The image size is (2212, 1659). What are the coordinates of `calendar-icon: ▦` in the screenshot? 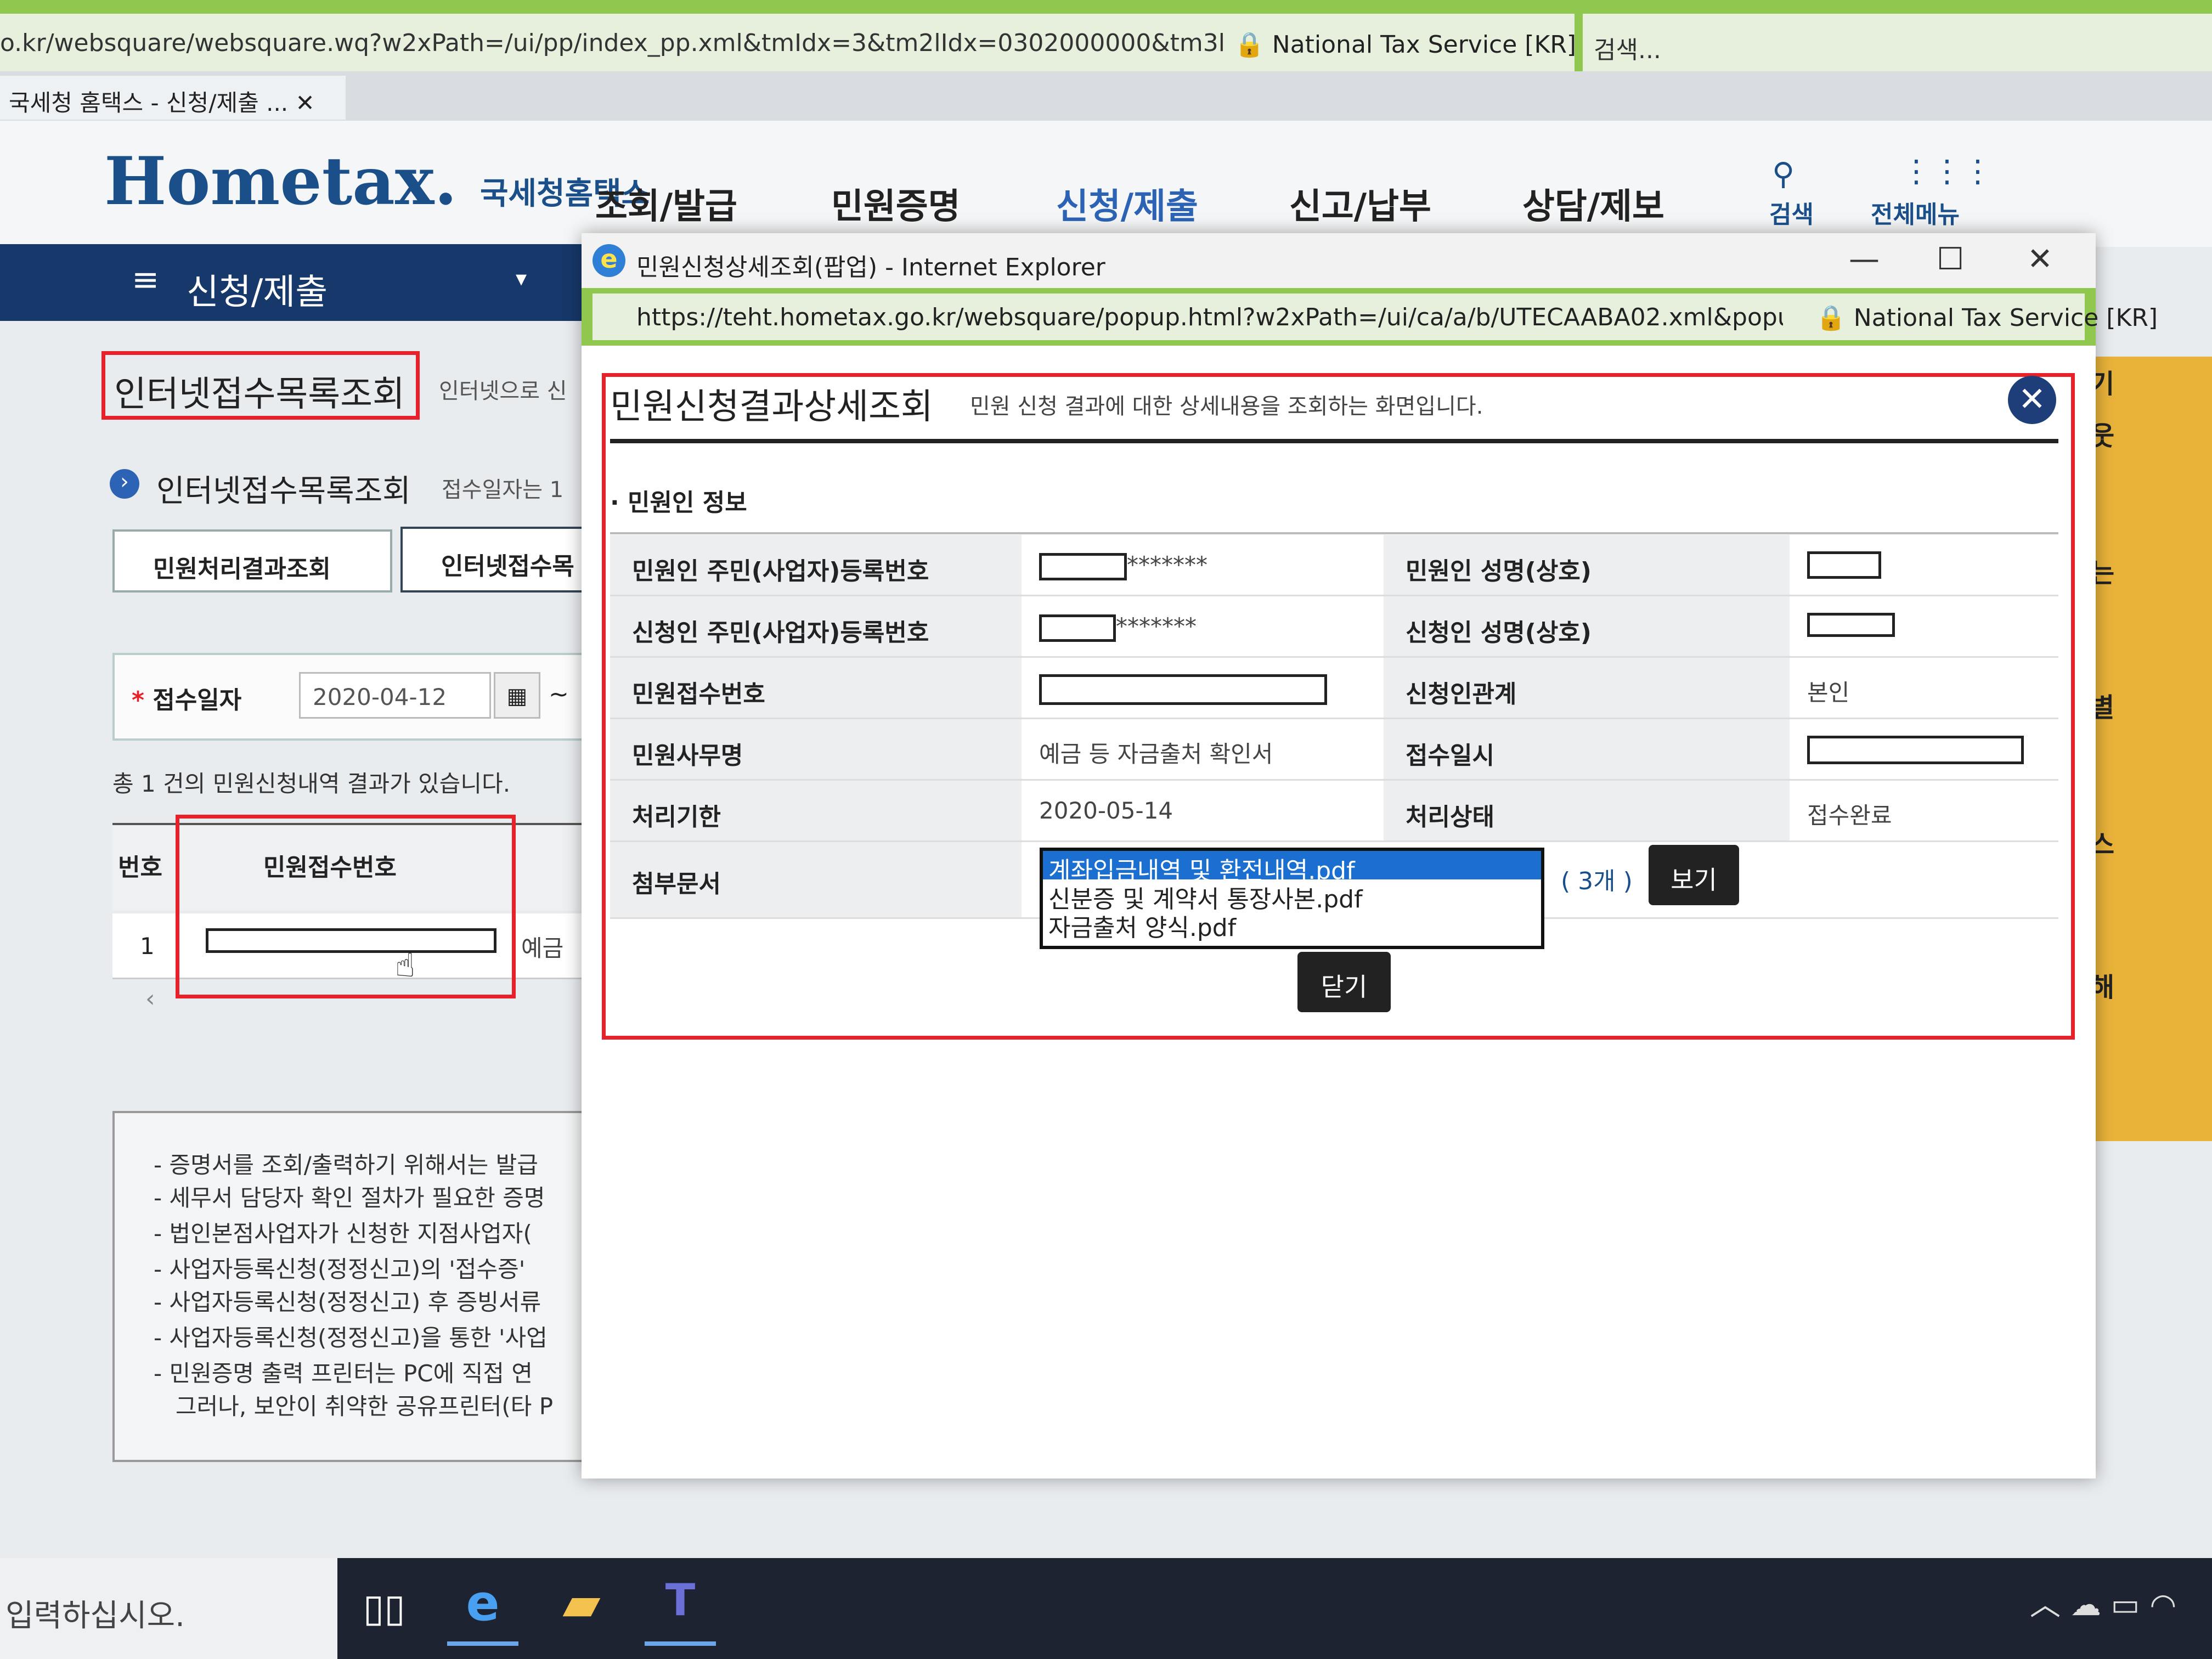 It's located at (517, 696).